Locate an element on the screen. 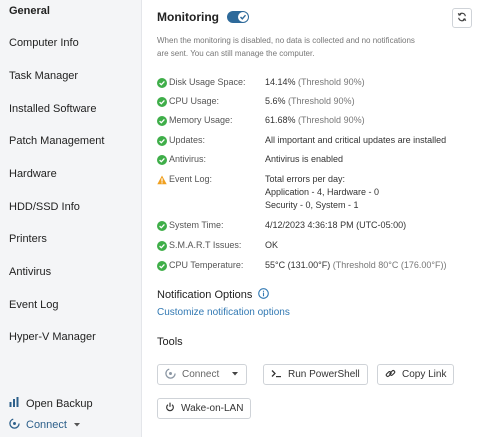 This screenshot has height=437, width=477. status-label: Updates: is located at coordinates (187, 140).